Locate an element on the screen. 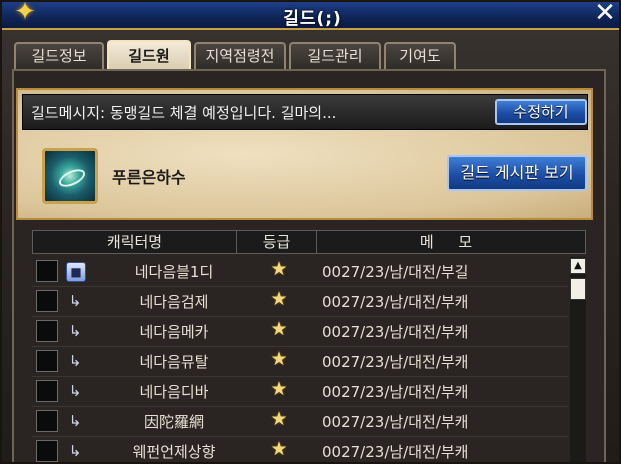 This screenshot has height=464, width=621. member-name: 네다음블1디 is located at coordinates (174, 272).